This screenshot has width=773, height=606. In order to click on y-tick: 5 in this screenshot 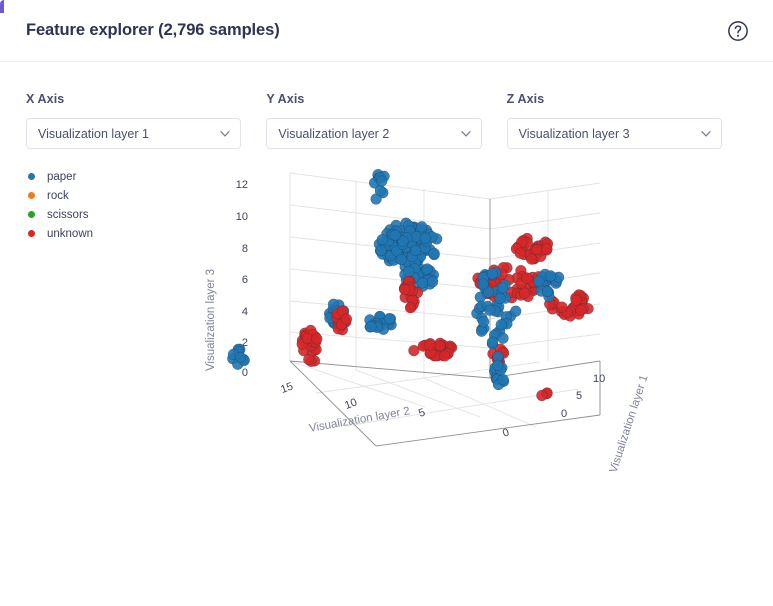, I will do `click(579, 396)`.